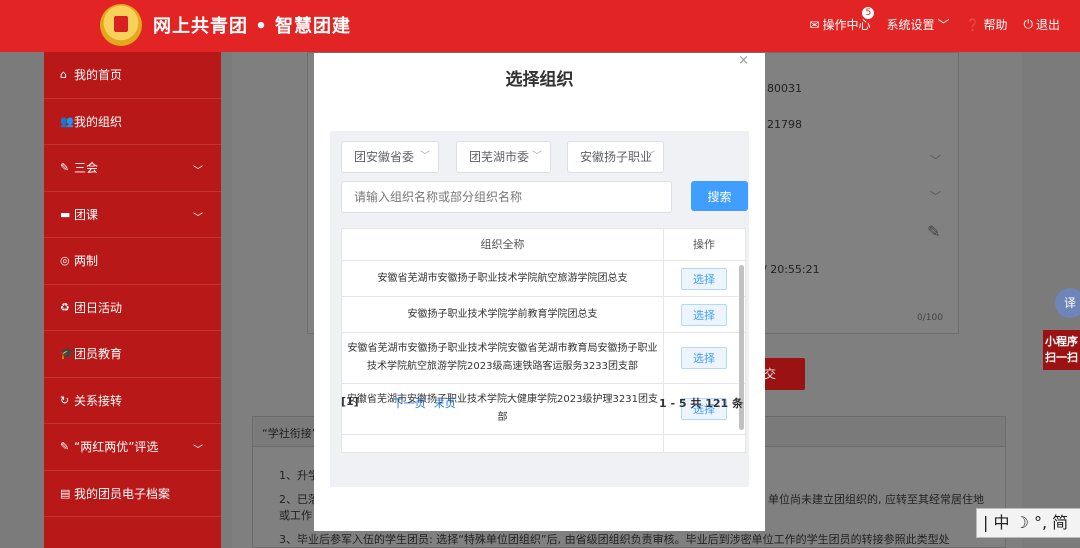  What do you see at coordinates (132, 308) in the screenshot?
I see `sidebar-item-tuanri: ♻ 团日活动` at bounding box center [132, 308].